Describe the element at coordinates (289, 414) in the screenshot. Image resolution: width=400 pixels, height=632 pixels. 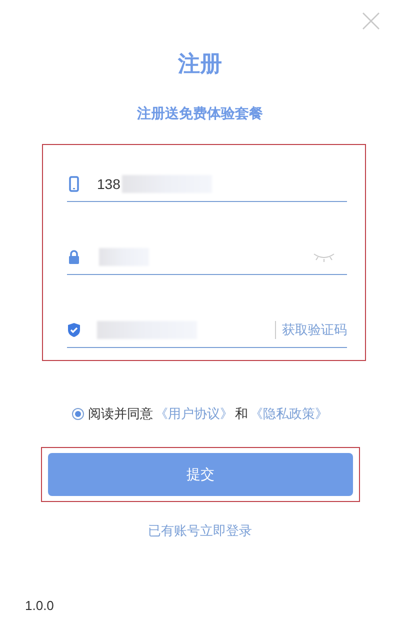
I see `privacy-policy-link: 《隐私政策》` at that location.